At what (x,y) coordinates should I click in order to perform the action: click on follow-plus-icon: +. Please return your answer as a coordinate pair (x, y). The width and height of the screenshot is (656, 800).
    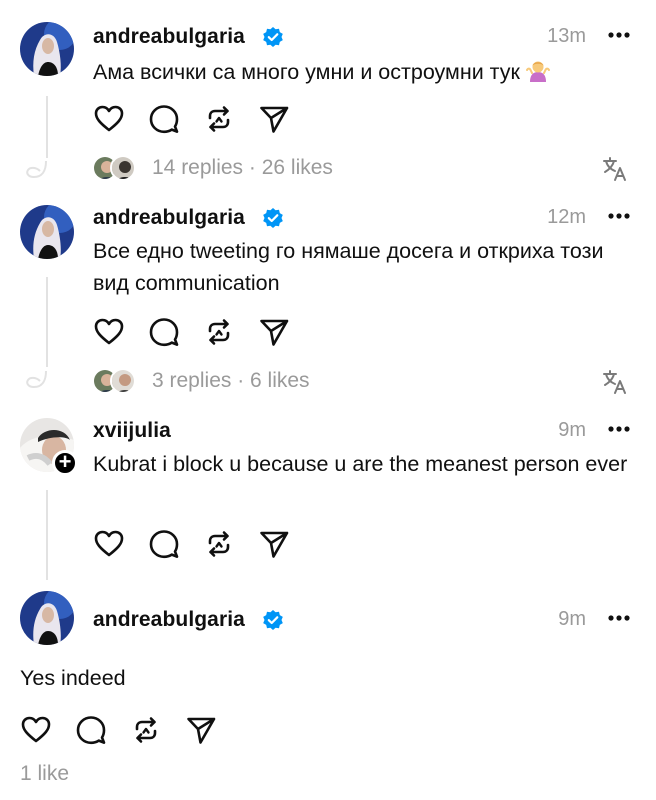
    Looking at the image, I should click on (65, 463).